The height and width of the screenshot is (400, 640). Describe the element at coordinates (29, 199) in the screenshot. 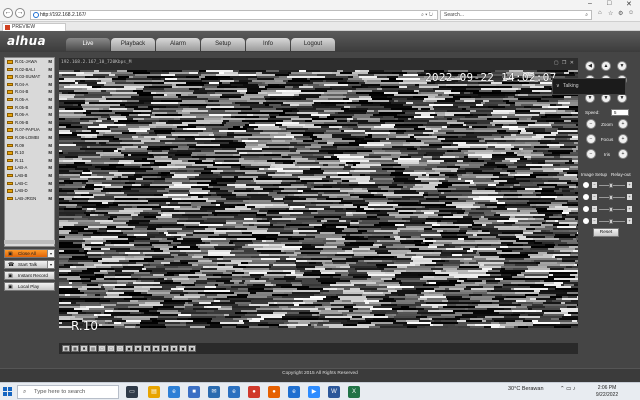

I see `channel-item: LAB-JRGN M` at that location.